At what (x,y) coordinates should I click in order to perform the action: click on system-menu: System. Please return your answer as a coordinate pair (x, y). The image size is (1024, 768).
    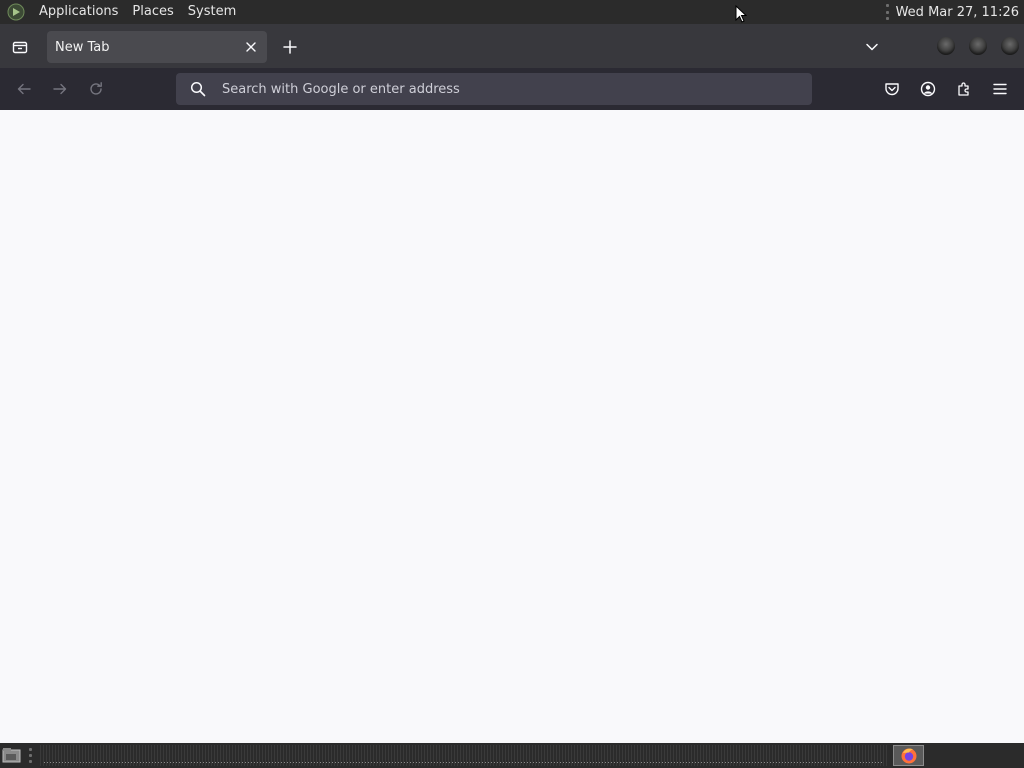
    Looking at the image, I should click on (212, 12).